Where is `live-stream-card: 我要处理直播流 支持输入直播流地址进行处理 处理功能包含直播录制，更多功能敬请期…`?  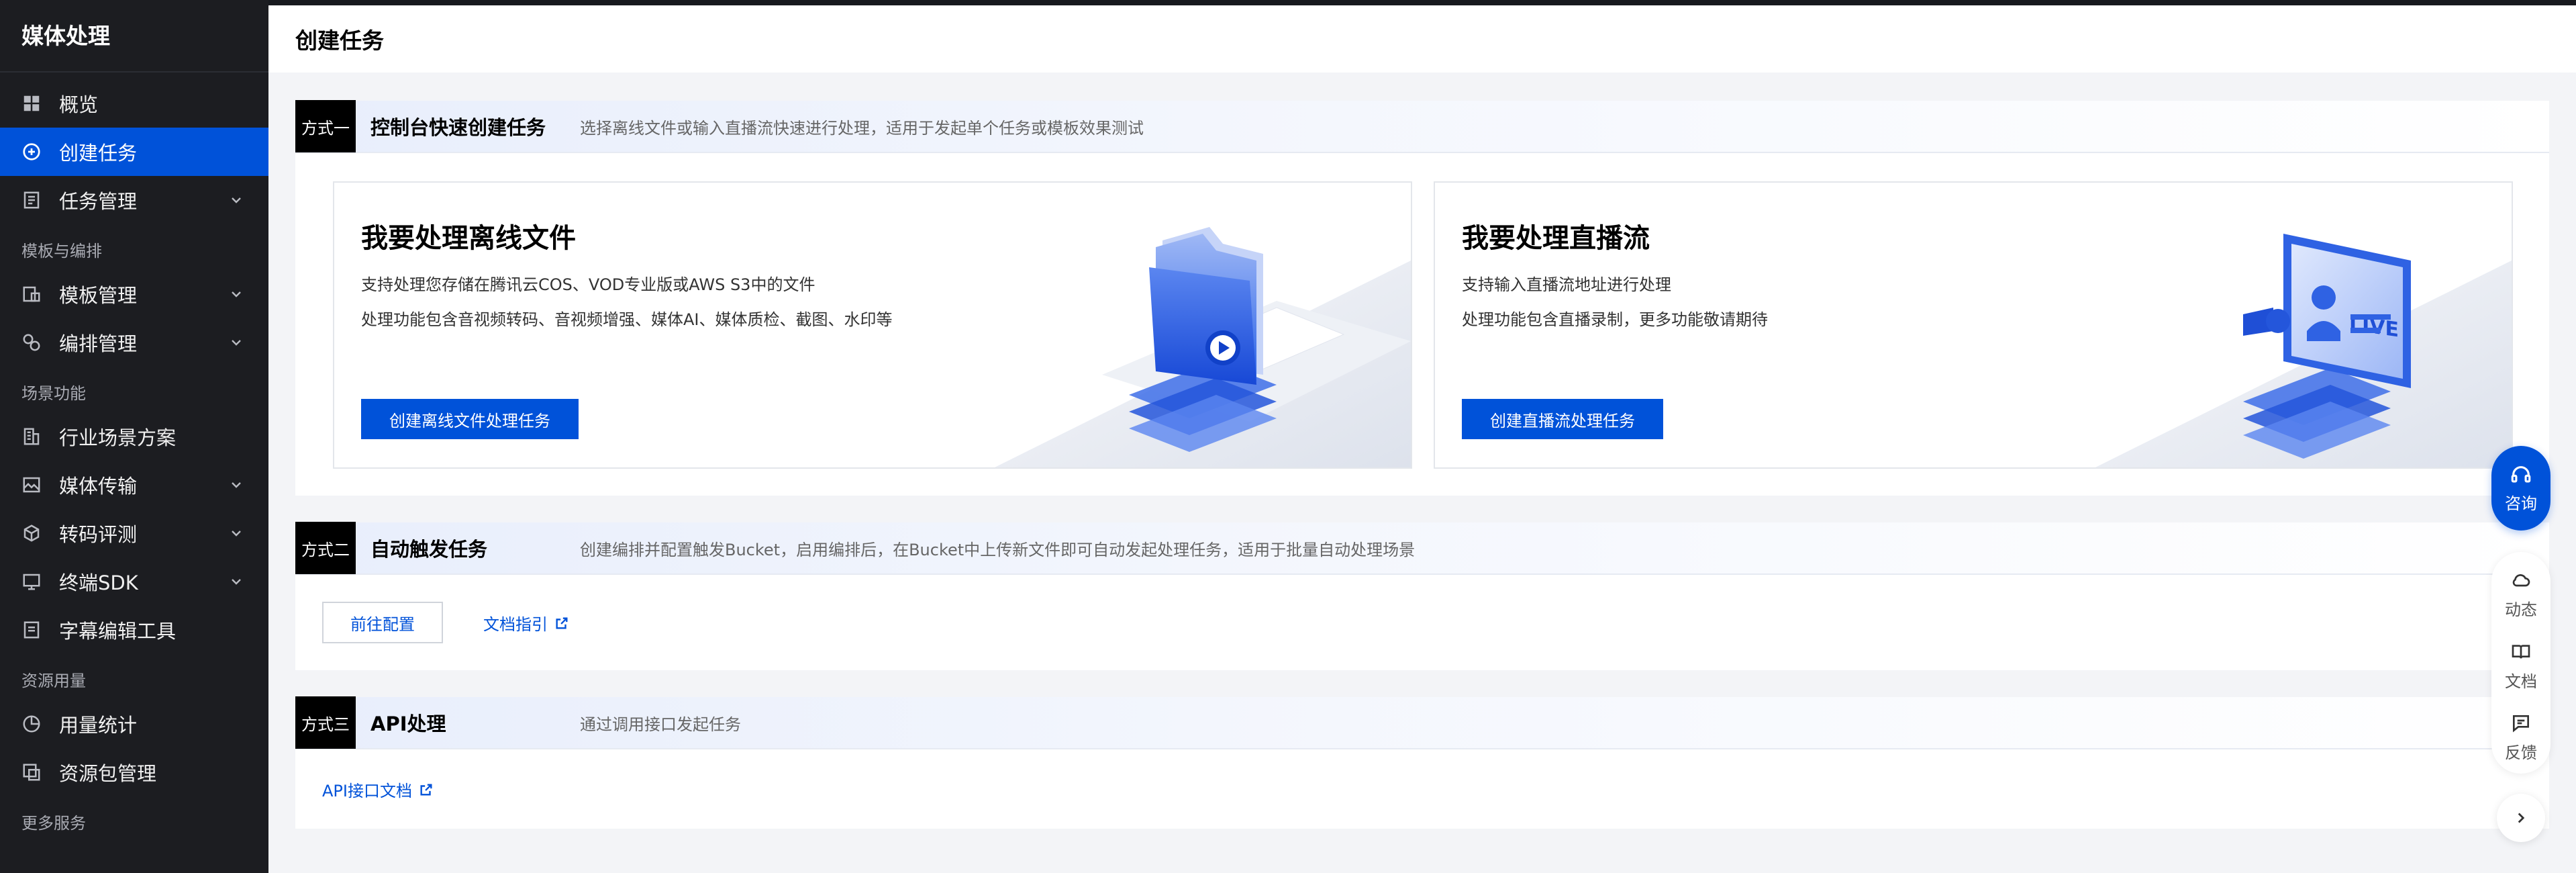
live-stream-card: 我要处理直播流 支持输入直播流地址进行处理 处理功能包含直播录制，更多功能敬请期… is located at coordinates (1973, 325).